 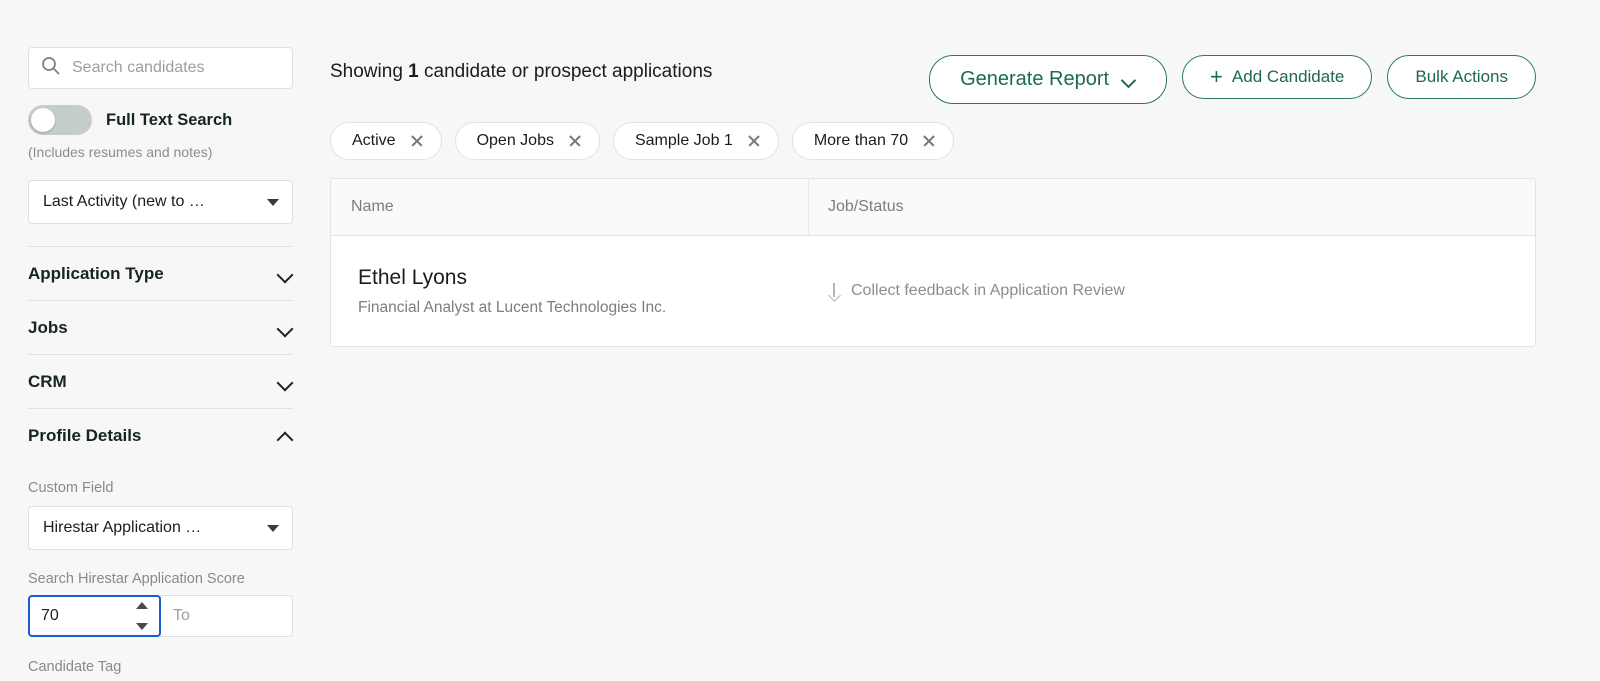 I want to click on candidate-name: Ethel Lyons, so click(x=583, y=278).